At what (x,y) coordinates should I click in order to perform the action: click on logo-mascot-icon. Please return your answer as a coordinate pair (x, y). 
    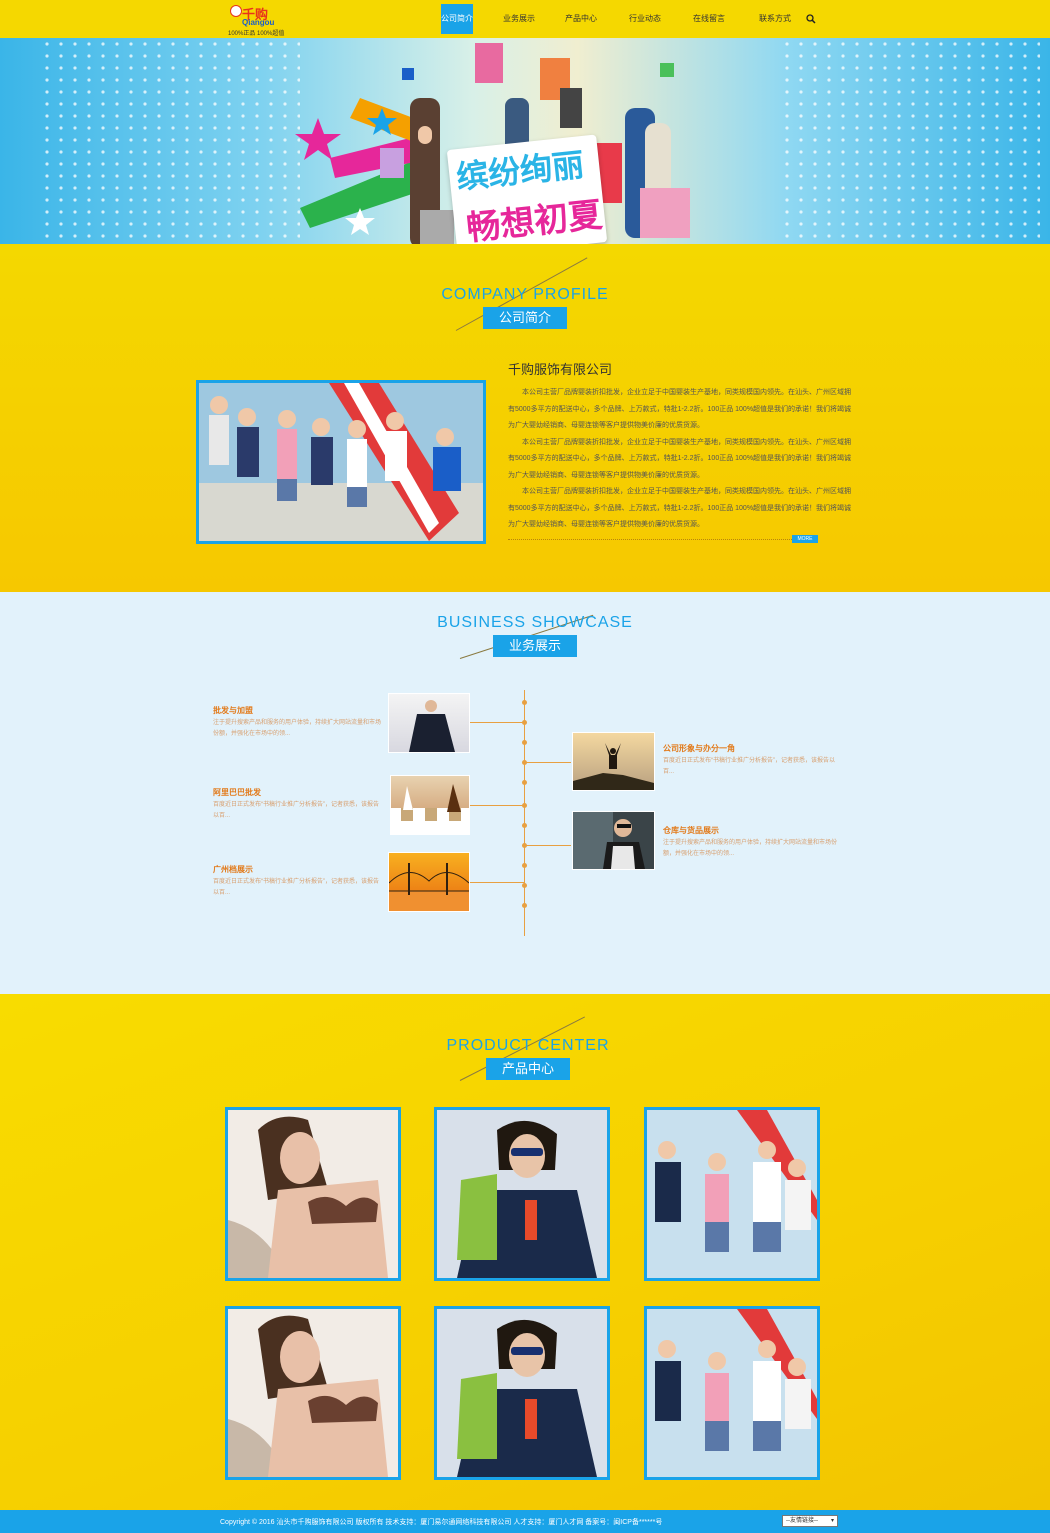
    Looking at the image, I should click on (236, 11).